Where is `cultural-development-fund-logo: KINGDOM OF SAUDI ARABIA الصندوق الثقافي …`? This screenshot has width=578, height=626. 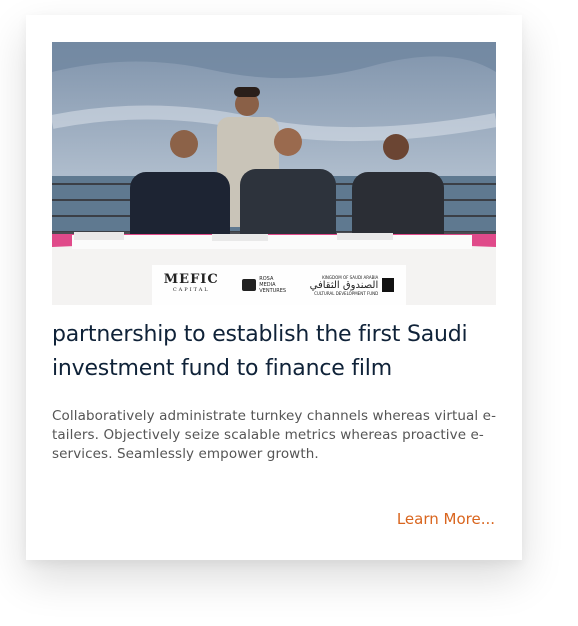
cultural-development-fund-logo: KINGDOM OF SAUDI ARABIA الصندوق الثقافي … is located at coordinates (352, 285).